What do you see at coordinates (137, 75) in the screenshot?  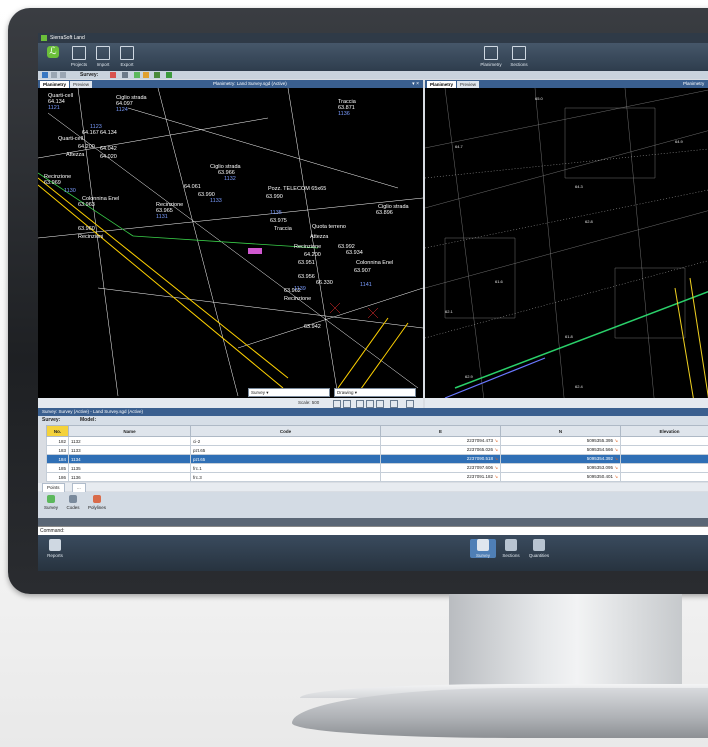 I see `add-point-icon` at bounding box center [137, 75].